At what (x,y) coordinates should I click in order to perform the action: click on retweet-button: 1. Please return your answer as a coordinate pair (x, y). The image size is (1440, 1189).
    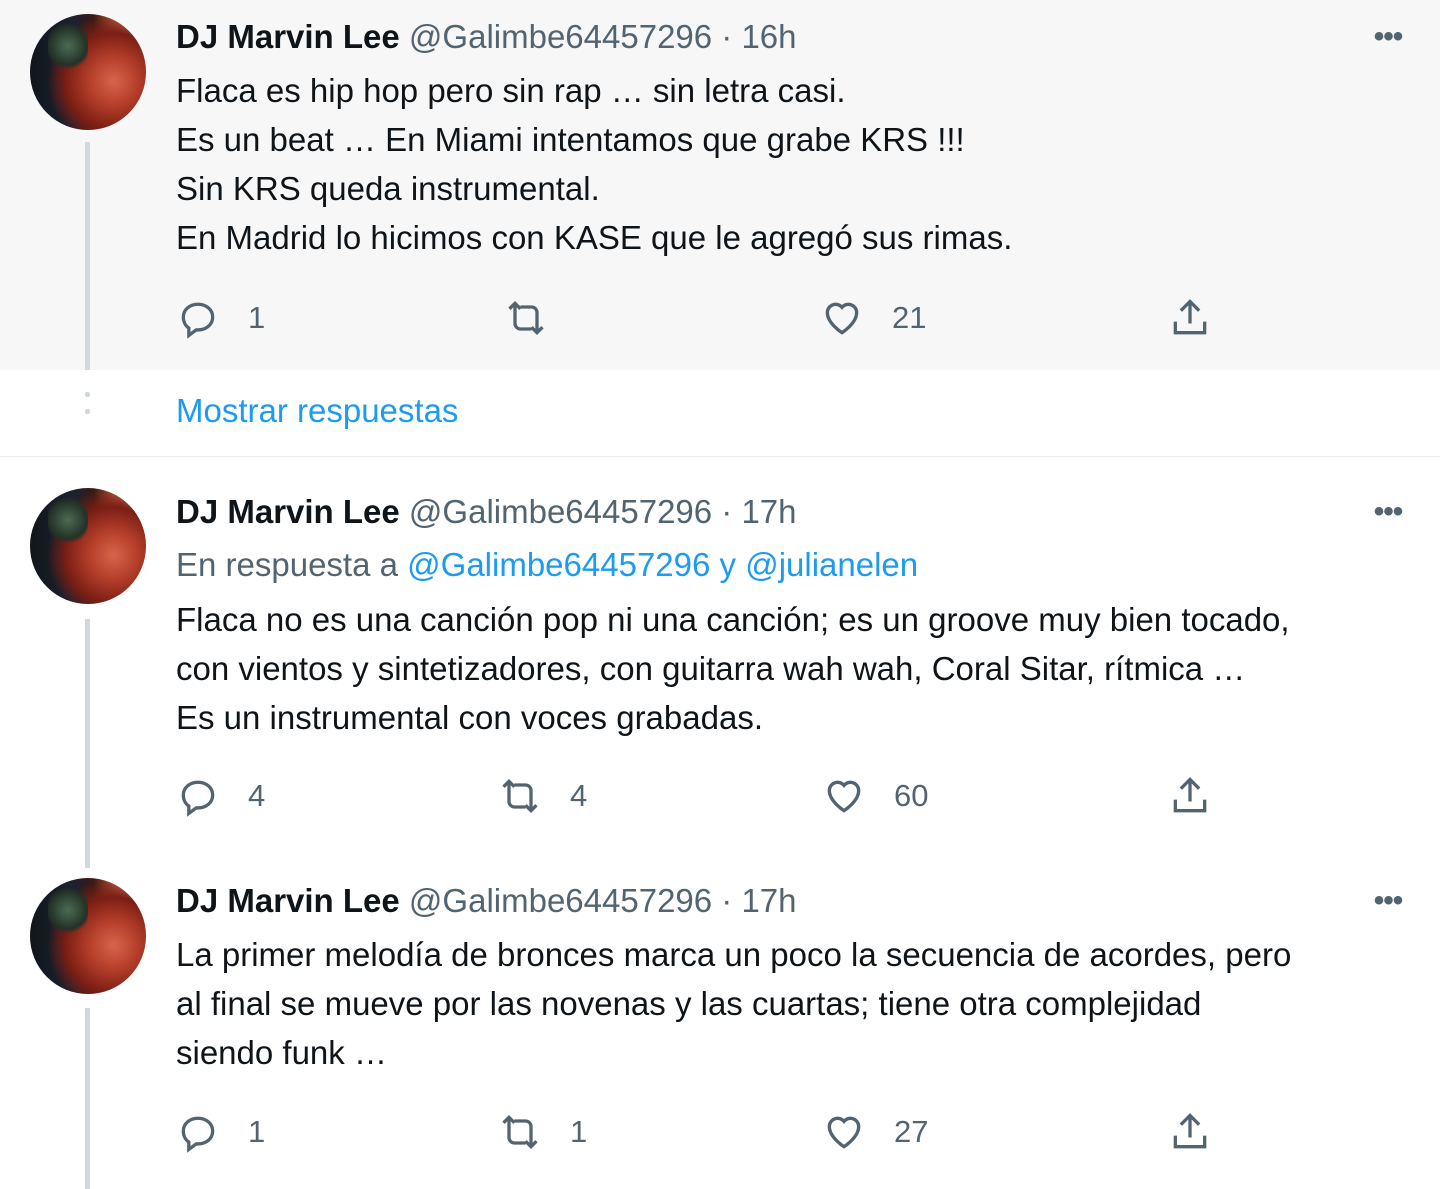
    Looking at the image, I should click on (542, 1132).